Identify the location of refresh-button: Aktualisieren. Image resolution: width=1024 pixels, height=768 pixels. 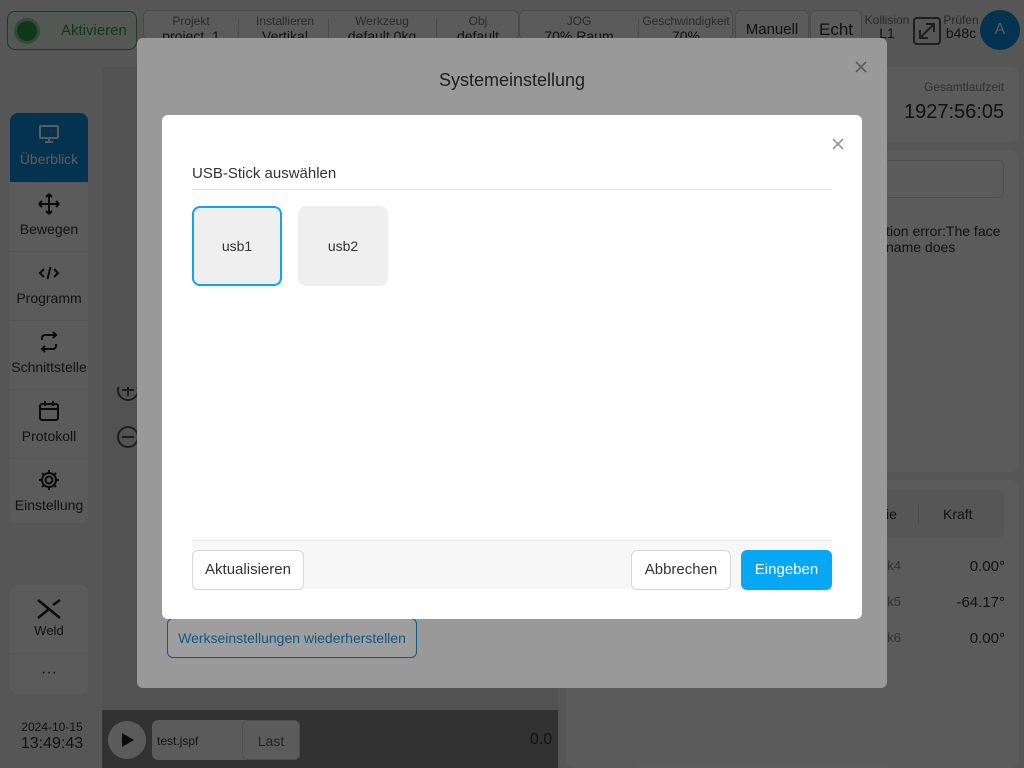
(248, 570).